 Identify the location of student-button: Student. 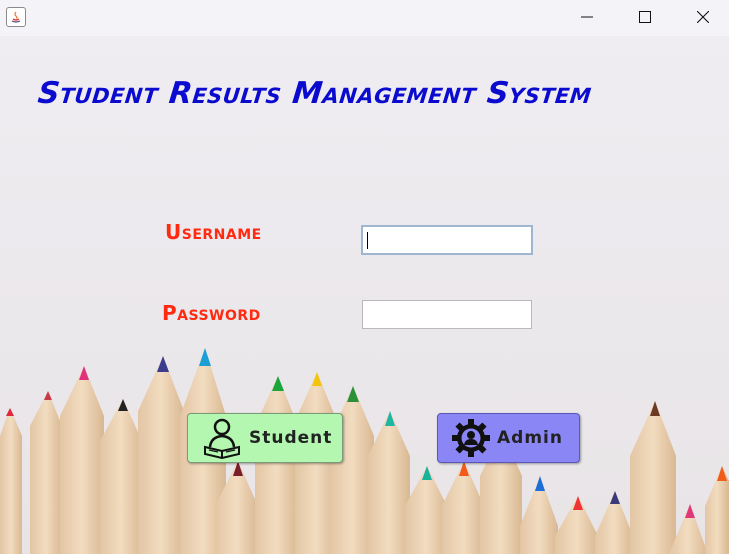
(265, 438).